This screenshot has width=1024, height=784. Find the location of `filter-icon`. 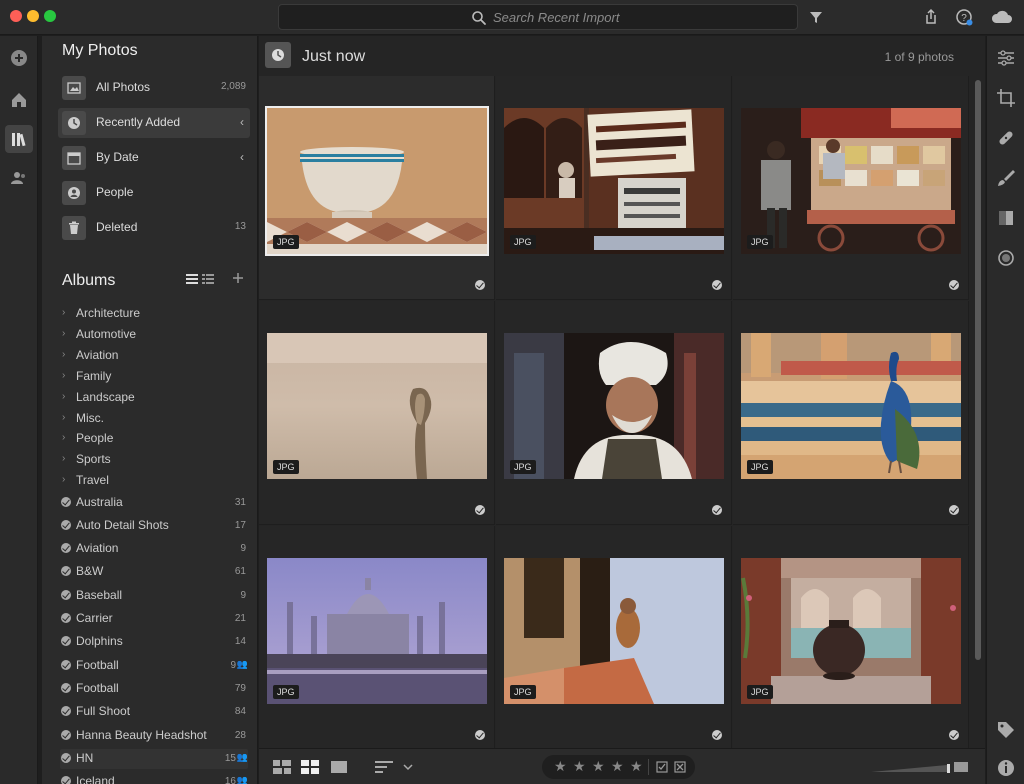

filter-icon is located at coordinates (816, 17).